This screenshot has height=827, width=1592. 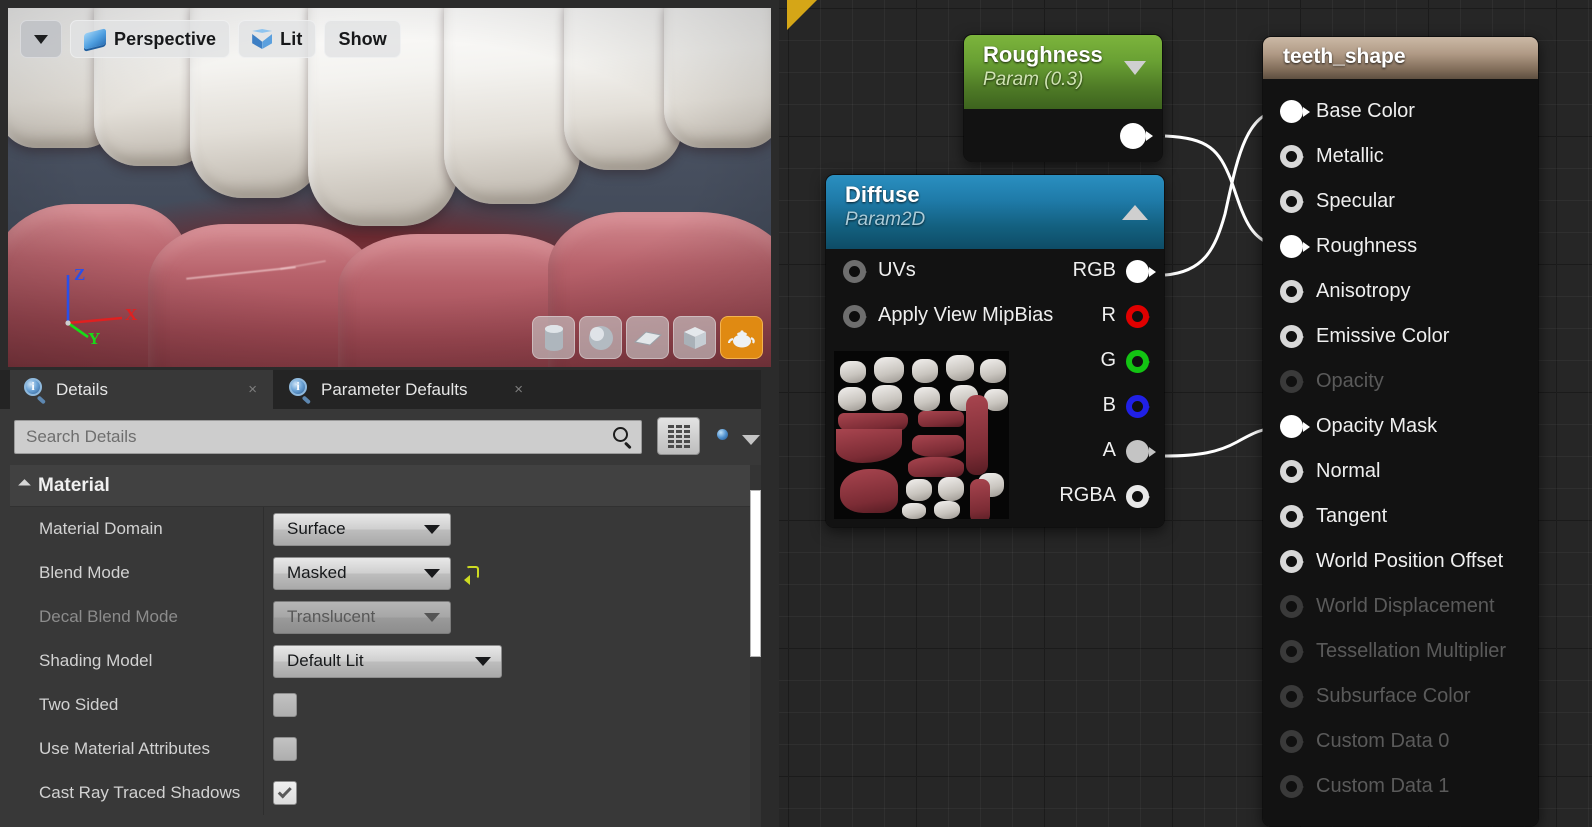 What do you see at coordinates (647, 337) in the screenshot?
I see `primitive-plane-button` at bounding box center [647, 337].